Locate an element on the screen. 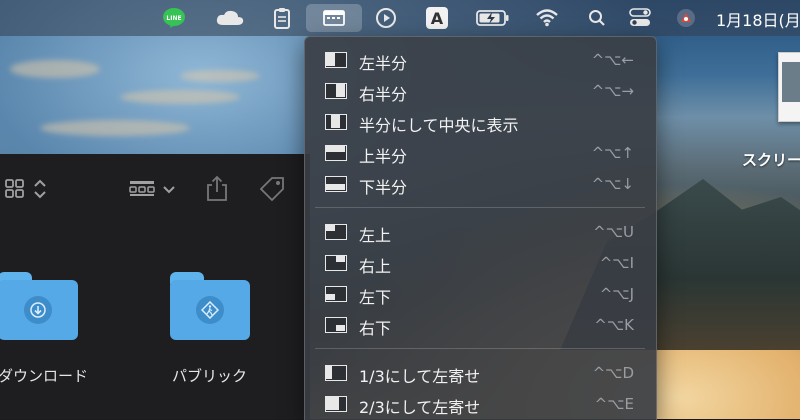 The width and height of the screenshot is (800, 420). menu-item-first-third: 1/3にして左寄せ ^⌥D is located at coordinates (480, 373).